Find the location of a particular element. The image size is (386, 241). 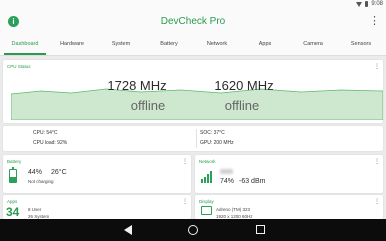

tab-apps: Apps is located at coordinates (265, 44).